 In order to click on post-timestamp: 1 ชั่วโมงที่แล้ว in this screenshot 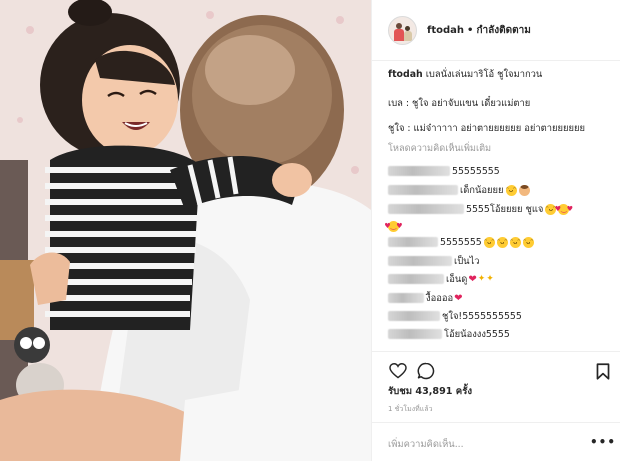, I will do `click(410, 409)`.